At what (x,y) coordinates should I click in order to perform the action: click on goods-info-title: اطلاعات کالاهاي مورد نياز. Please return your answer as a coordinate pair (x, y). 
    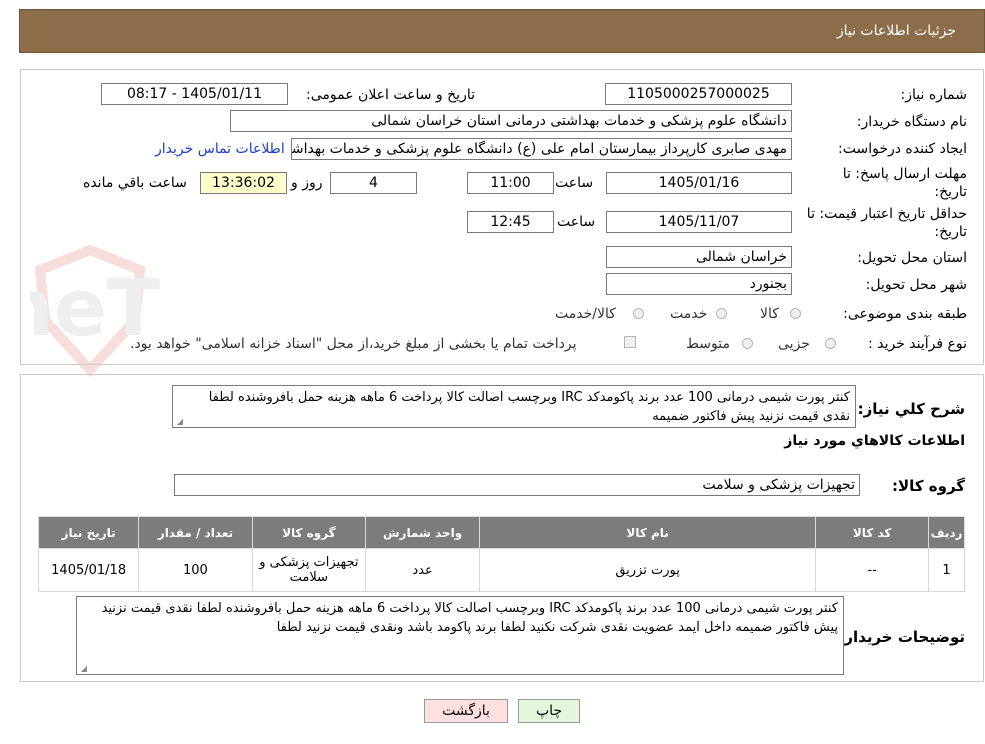
    Looking at the image, I should click on (874, 441).